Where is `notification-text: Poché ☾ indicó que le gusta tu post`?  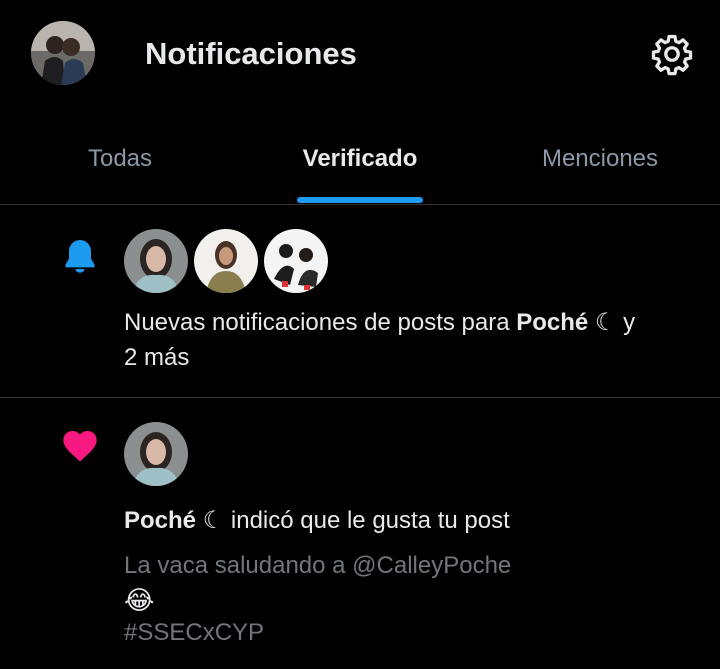 notification-text: Poché ☾ indicó que le gusta tu post is located at coordinates (414, 520).